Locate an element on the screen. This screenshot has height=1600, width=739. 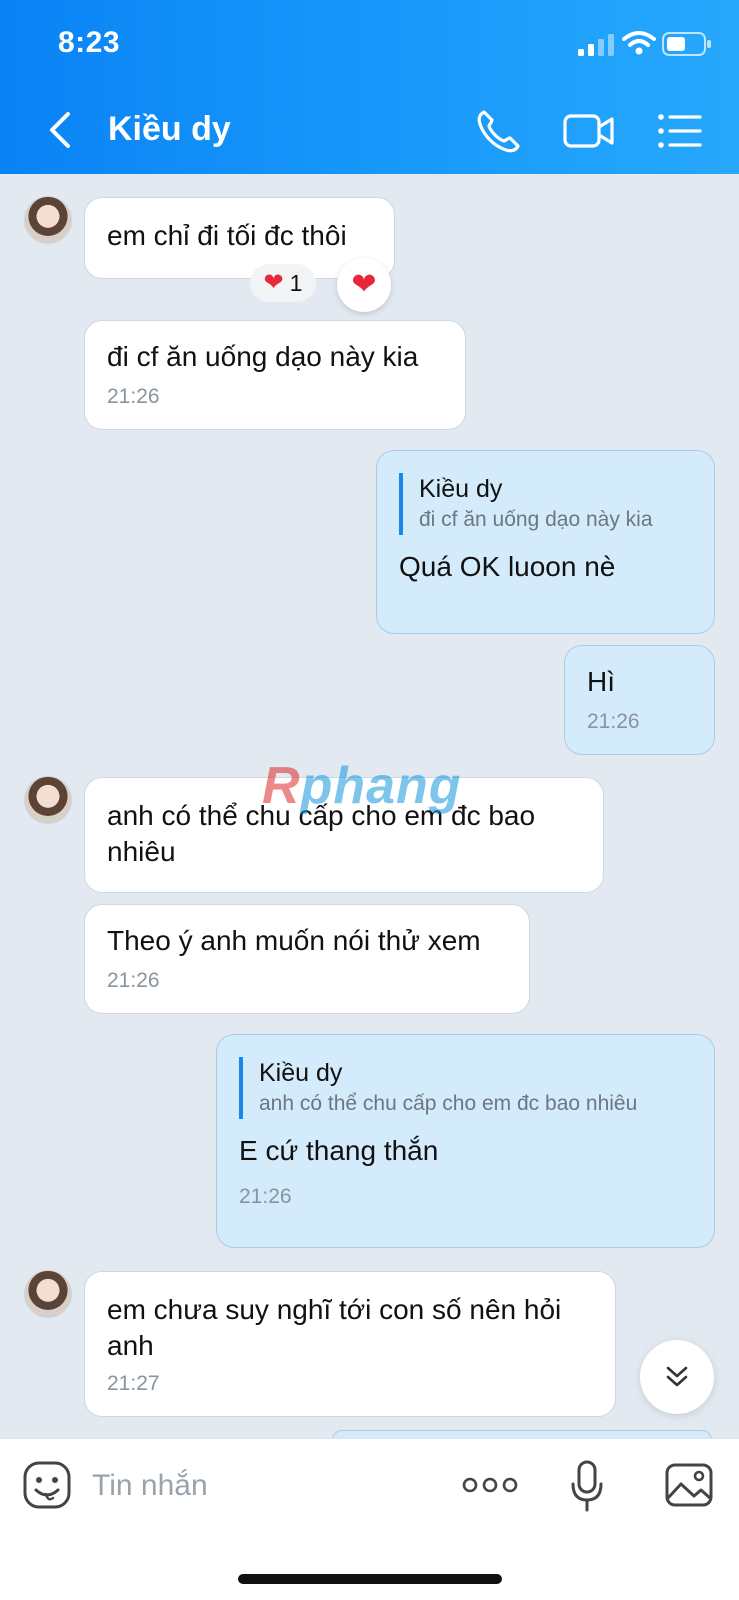
signal-icon is located at coordinates (596, 45).